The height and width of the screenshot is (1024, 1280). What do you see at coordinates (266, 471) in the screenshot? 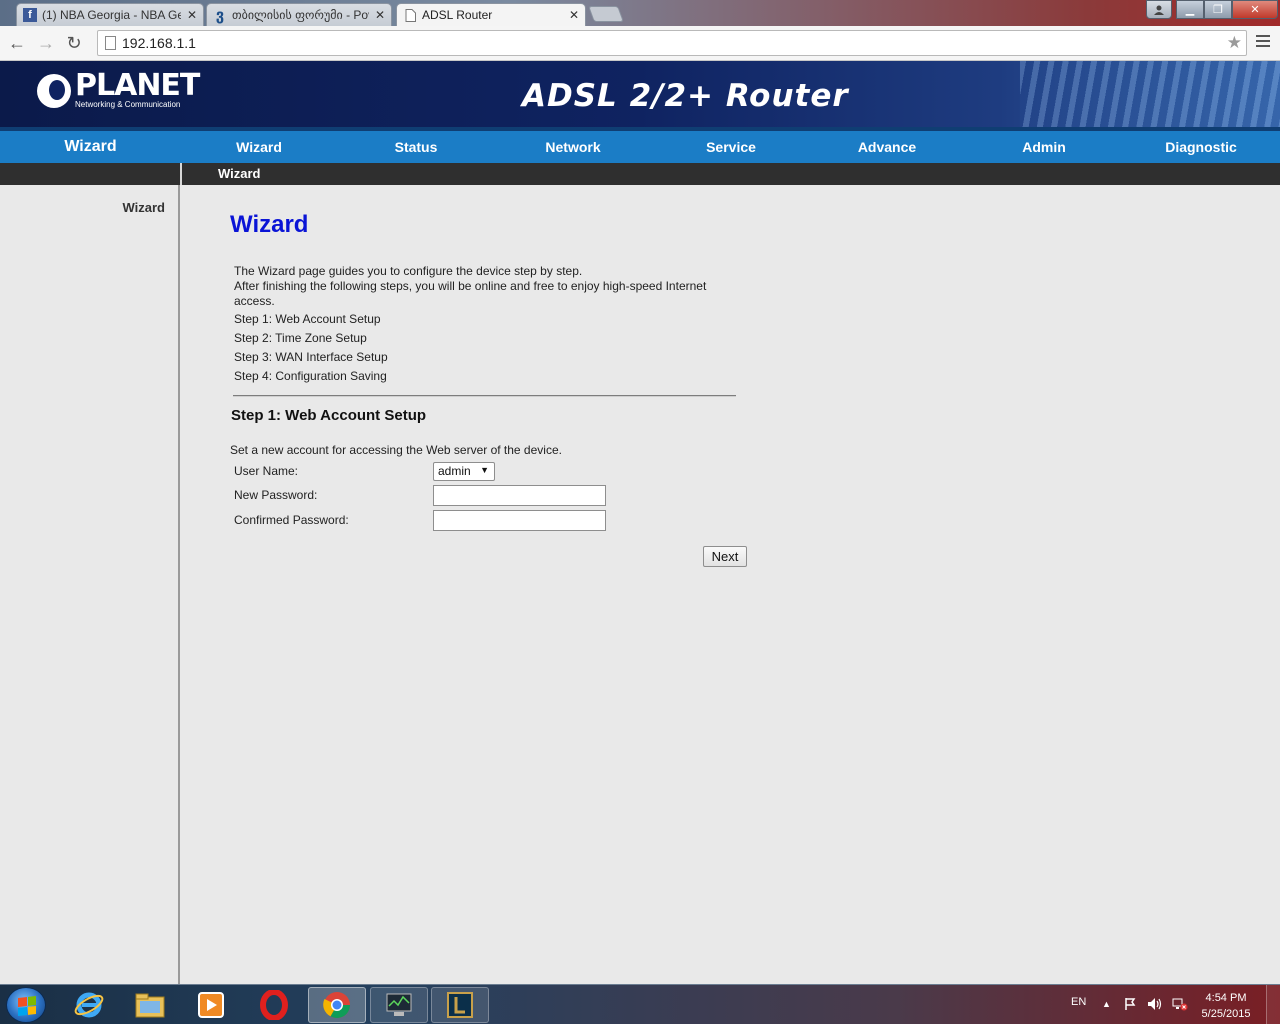
I see `user-name-label: User Name:` at bounding box center [266, 471].